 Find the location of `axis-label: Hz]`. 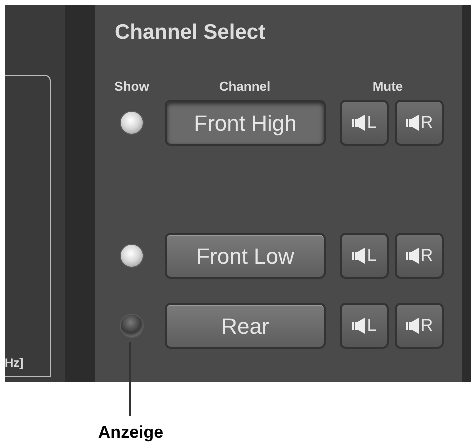

axis-label: Hz] is located at coordinates (14, 363).